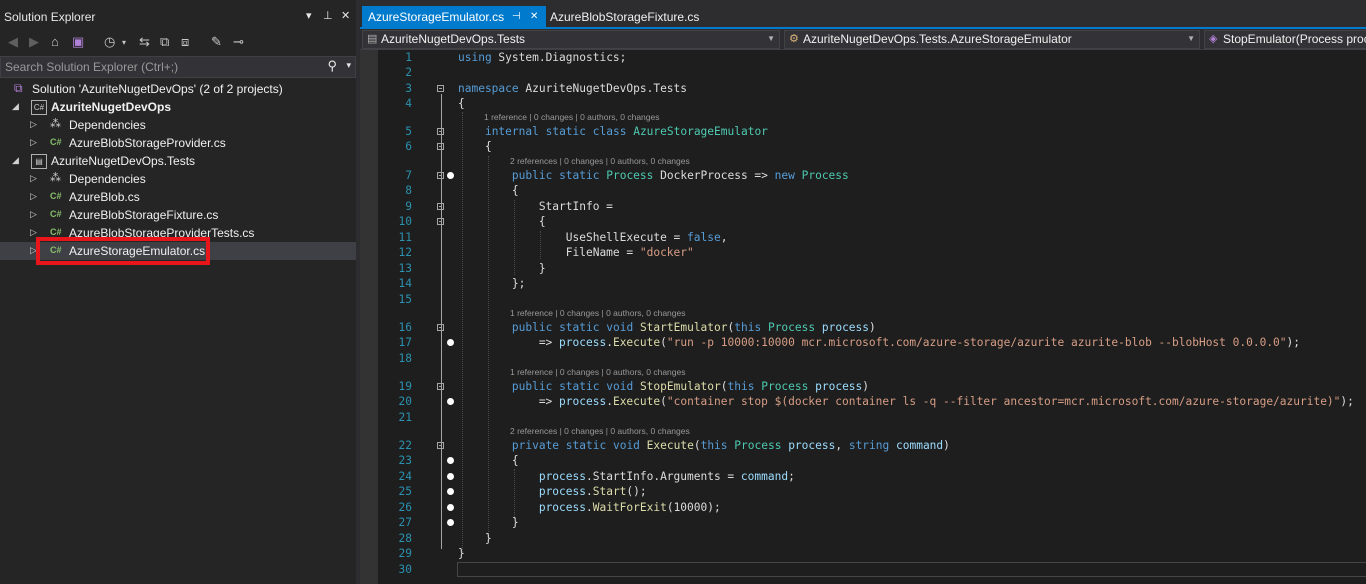  What do you see at coordinates (502, 221) in the screenshot?
I see `code-line-10: {` at bounding box center [502, 221].